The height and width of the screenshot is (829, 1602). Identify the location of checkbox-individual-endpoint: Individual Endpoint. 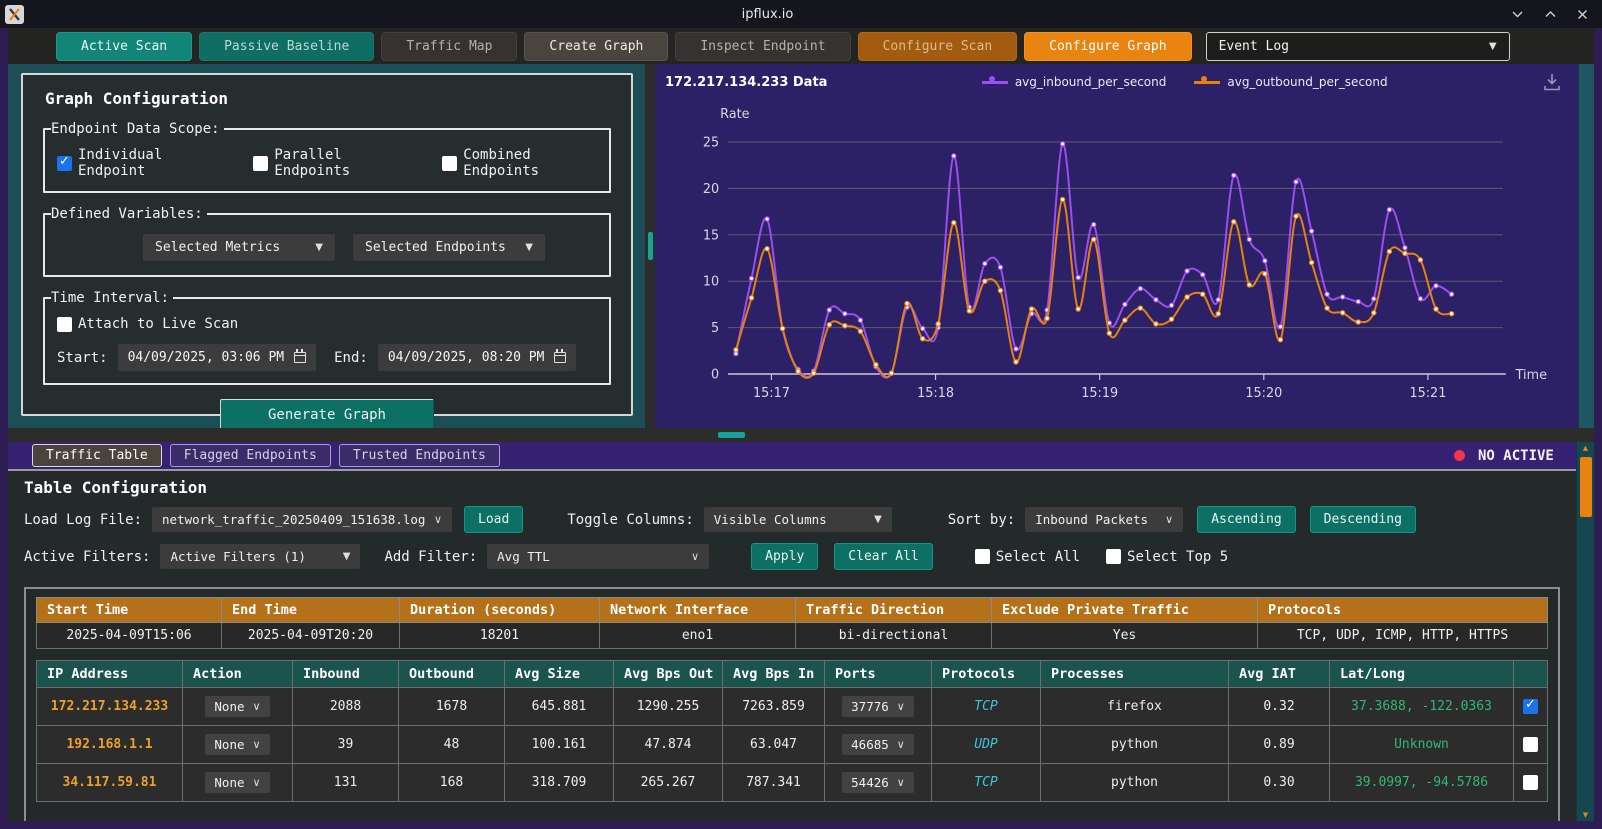
(138, 163).